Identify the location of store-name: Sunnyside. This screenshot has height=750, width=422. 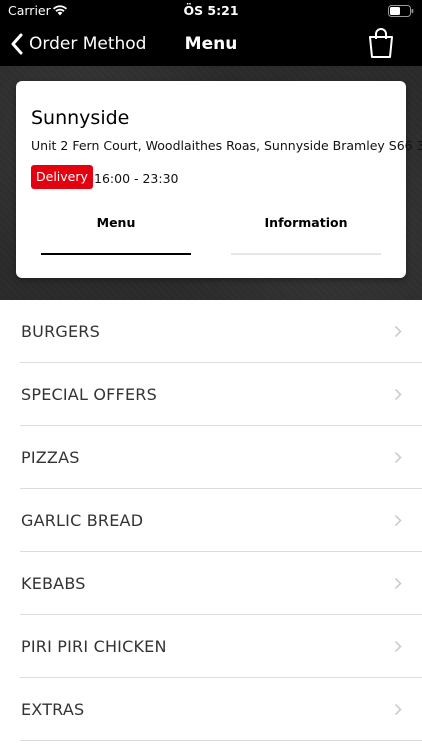
(80, 118).